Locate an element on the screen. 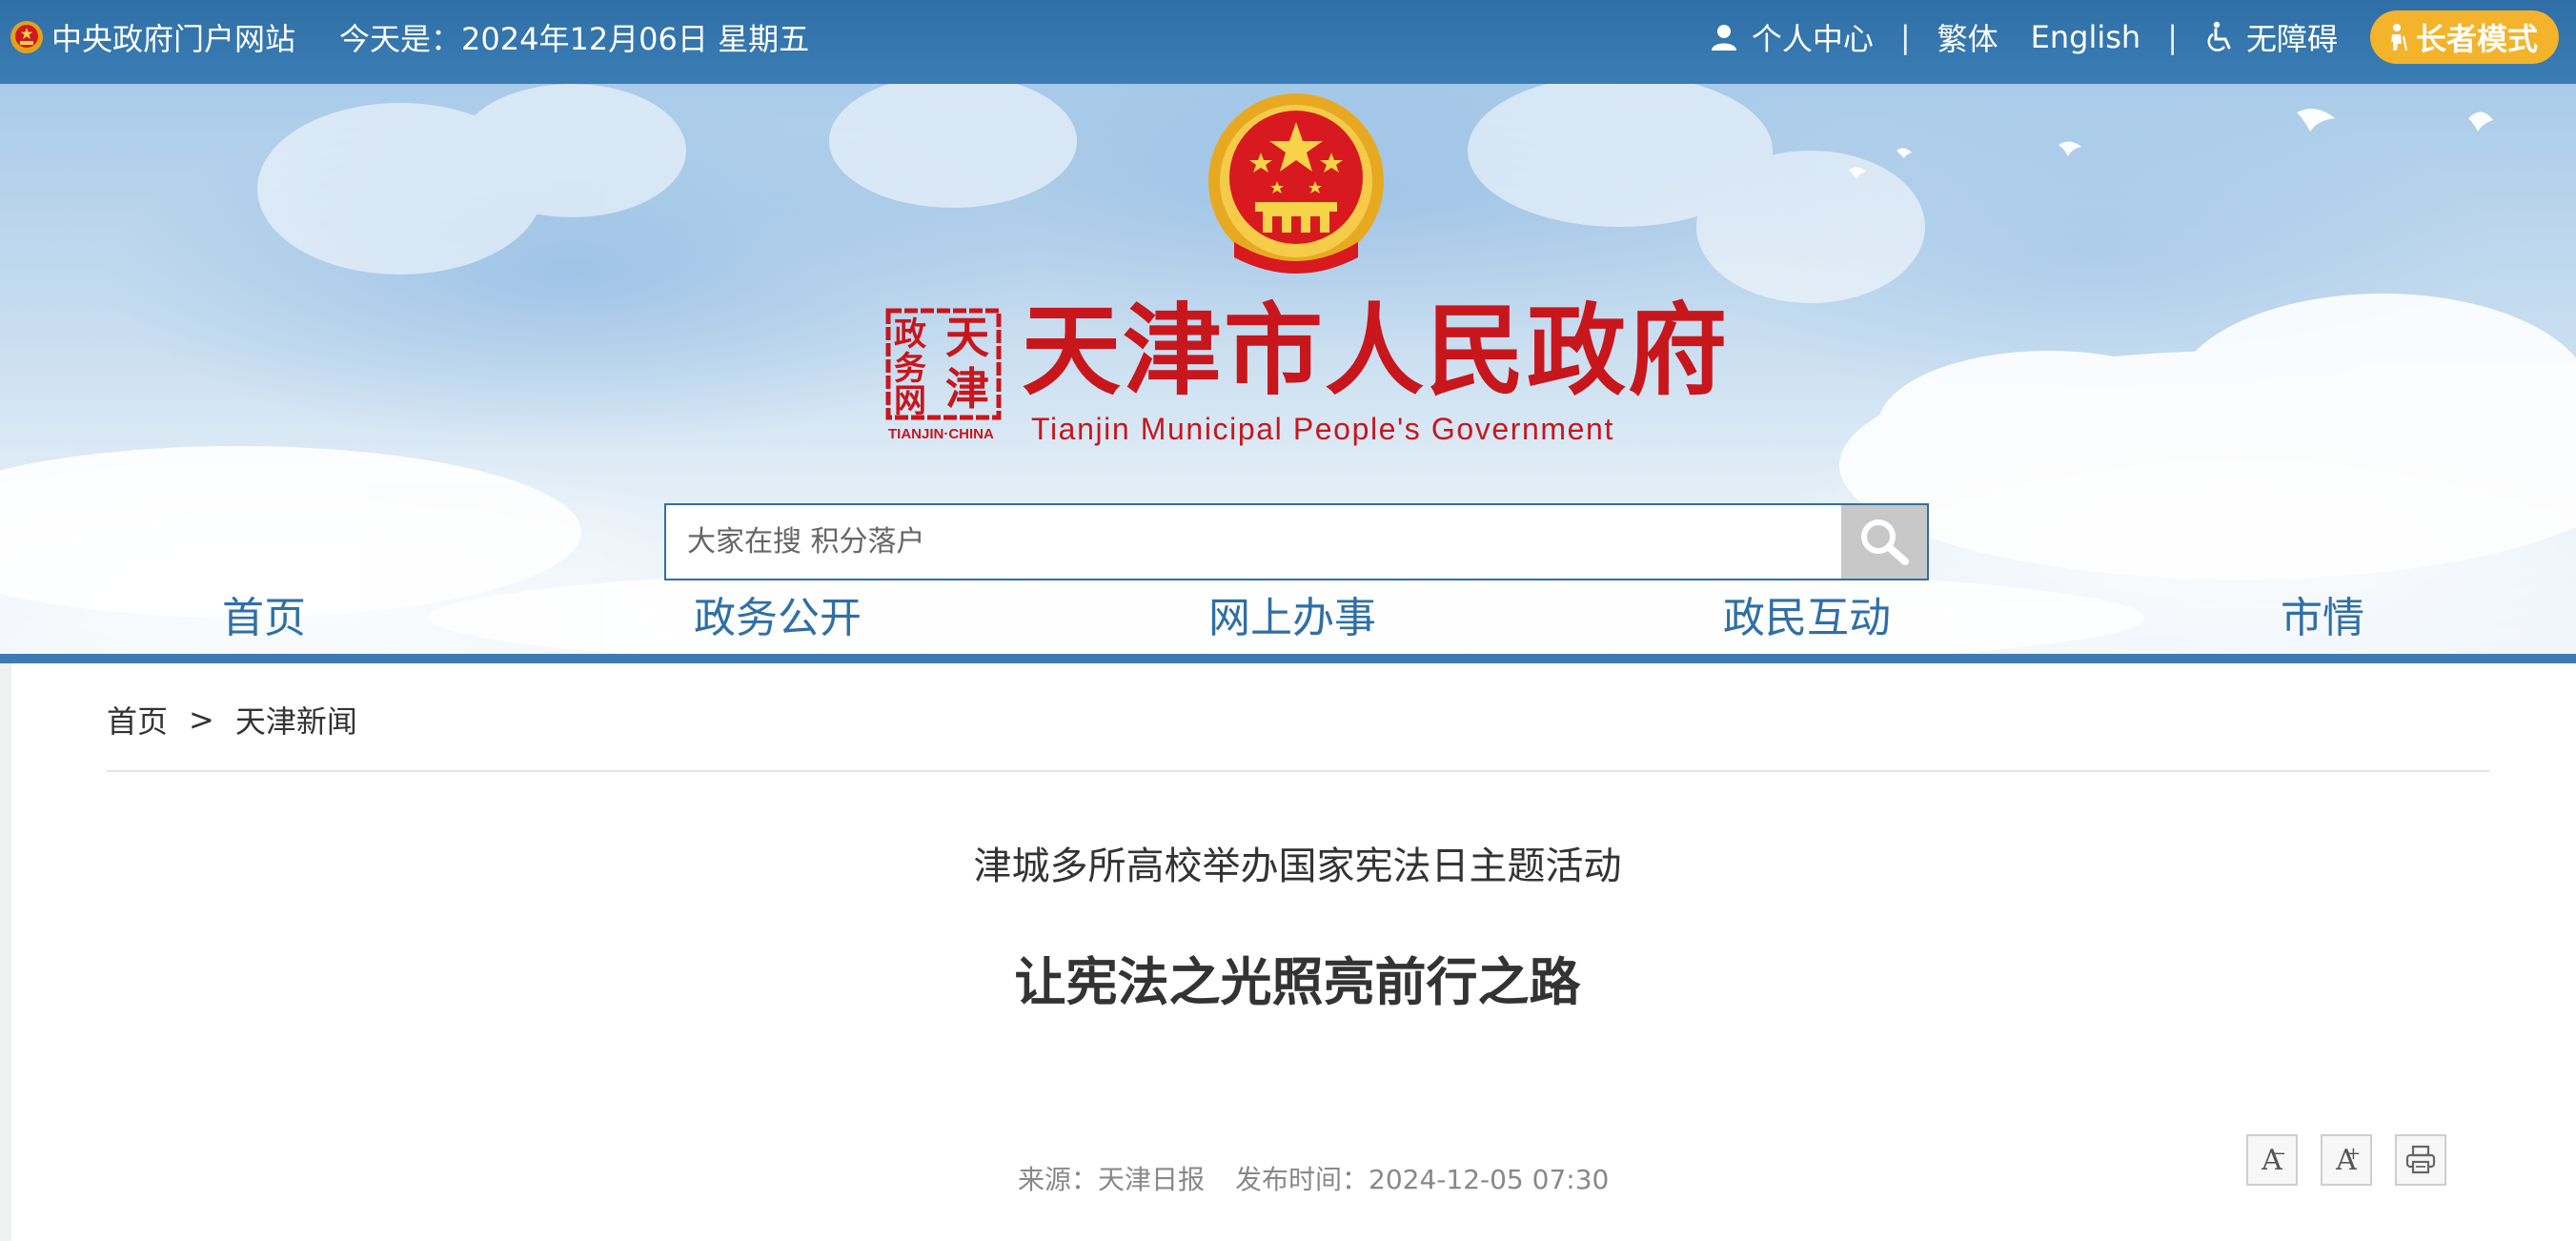 This screenshot has width=2576, height=1241. national-emblem-icon is located at coordinates (27, 37).